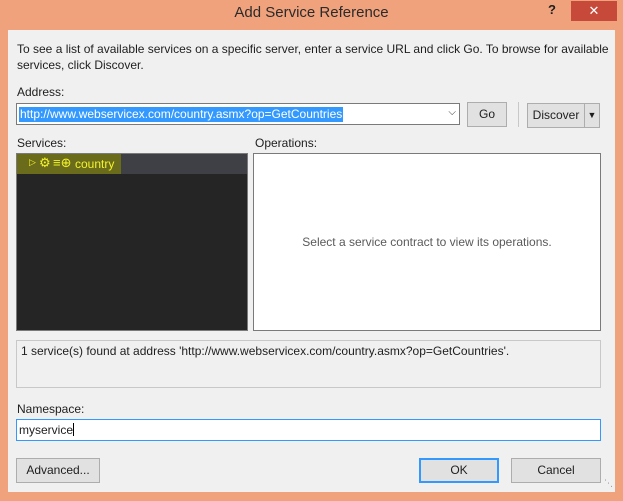  What do you see at coordinates (286, 143) in the screenshot?
I see `operations-label: Operations:` at bounding box center [286, 143].